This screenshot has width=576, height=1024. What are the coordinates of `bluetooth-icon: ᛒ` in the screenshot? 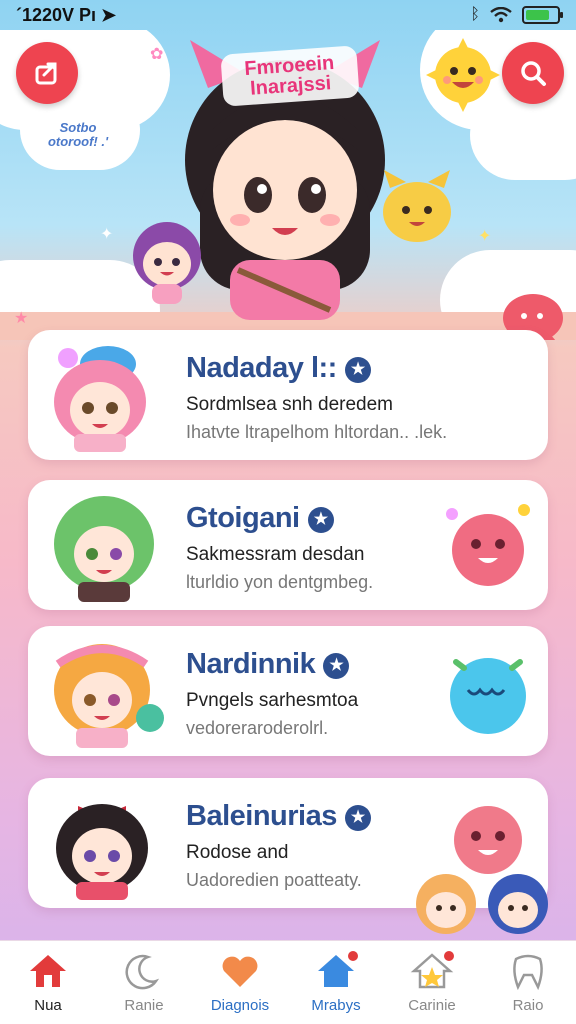 It's located at (475, 14).